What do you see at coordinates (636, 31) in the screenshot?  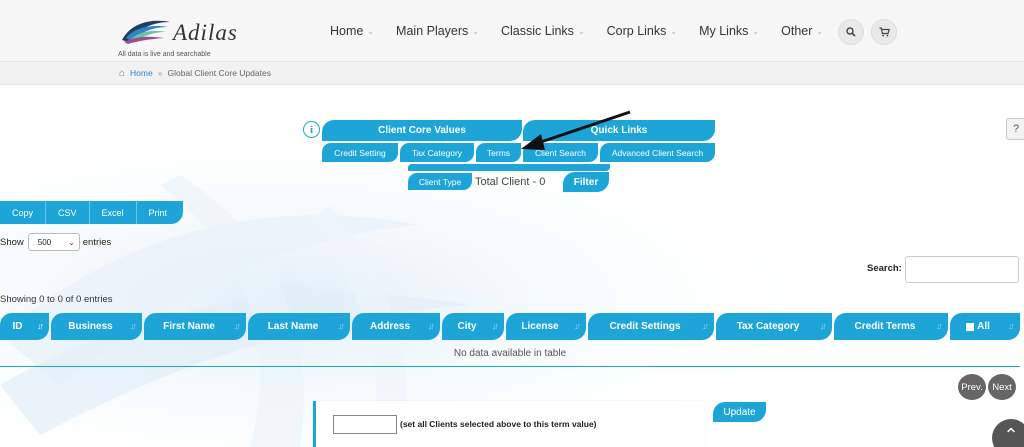 I see `nav-corp-links-label: Corp Links` at bounding box center [636, 31].